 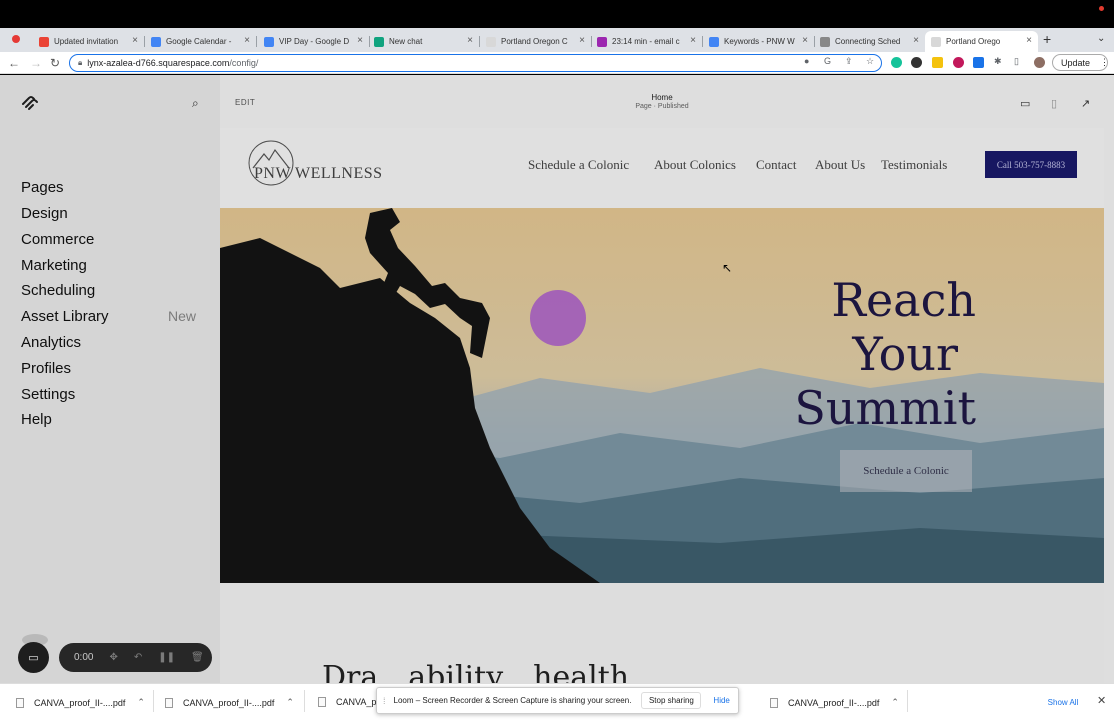 What do you see at coordinates (721, 700) in the screenshot?
I see `hide-button: Hide` at bounding box center [721, 700].